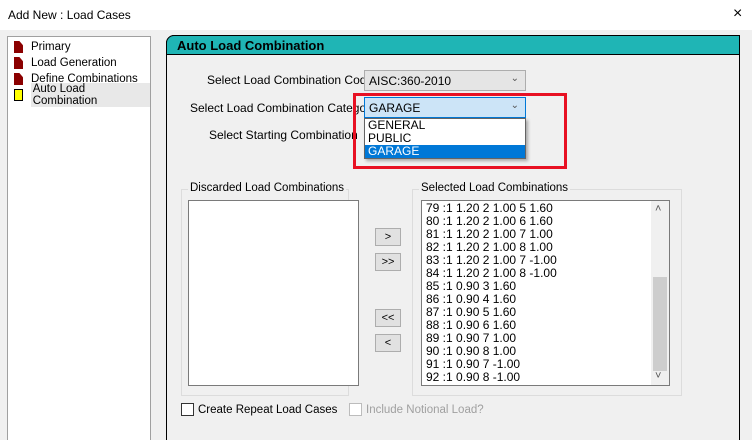 The image size is (752, 440). I want to click on scrollbar-thumb, so click(660, 324).